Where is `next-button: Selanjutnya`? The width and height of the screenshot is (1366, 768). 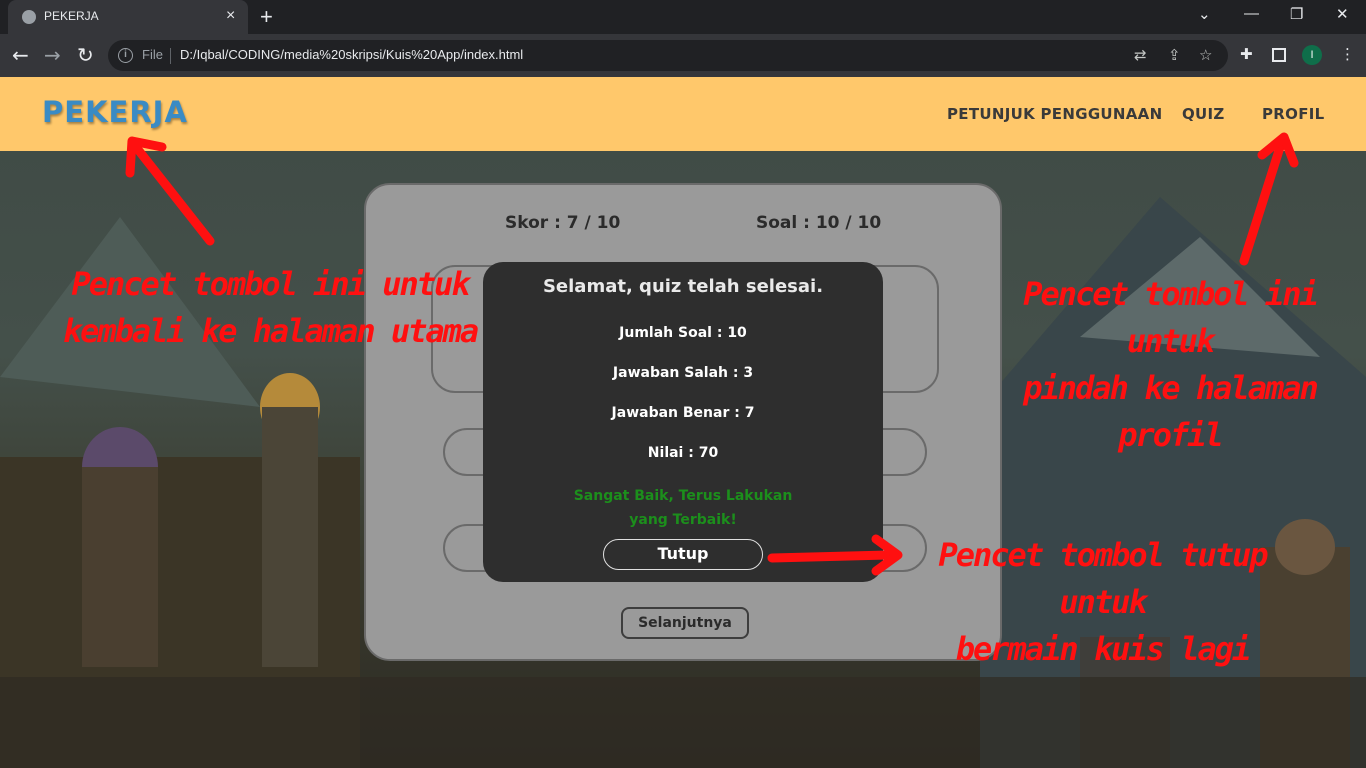
next-button: Selanjutnya is located at coordinates (685, 623).